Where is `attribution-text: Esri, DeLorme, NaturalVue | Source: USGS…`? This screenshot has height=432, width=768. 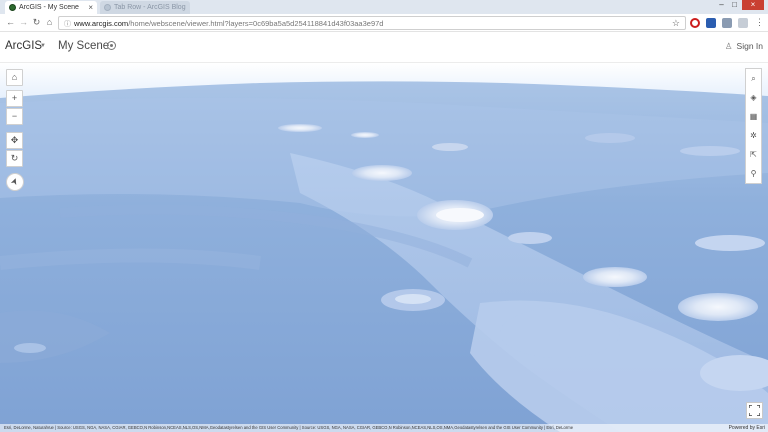
attribution-text: Esri, DeLorme, NaturalVue | Source: USGS… is located at coordinates (289, 427).